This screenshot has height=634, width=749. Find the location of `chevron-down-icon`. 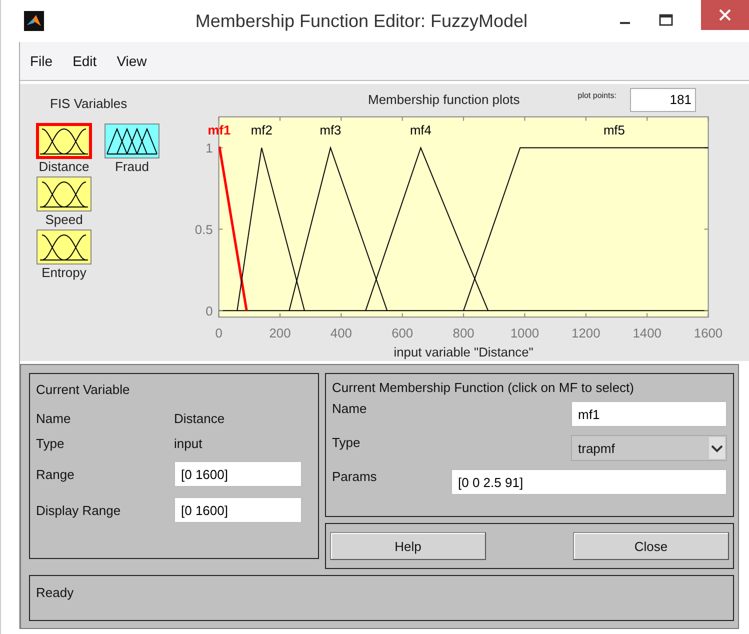

chevron-down-icon is located at coordinates (717, 448).